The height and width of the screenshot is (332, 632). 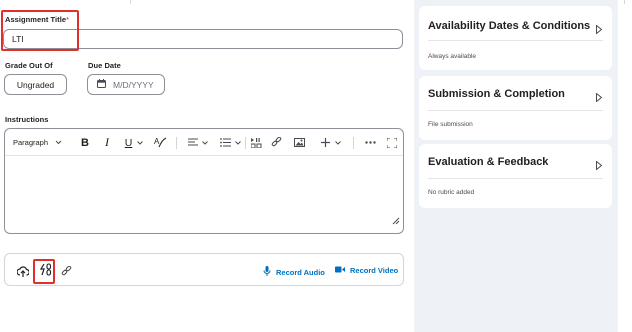 I want to click on evaluation-card: Evaluation & Feedback No rubric added, so click(x=515, y=176).